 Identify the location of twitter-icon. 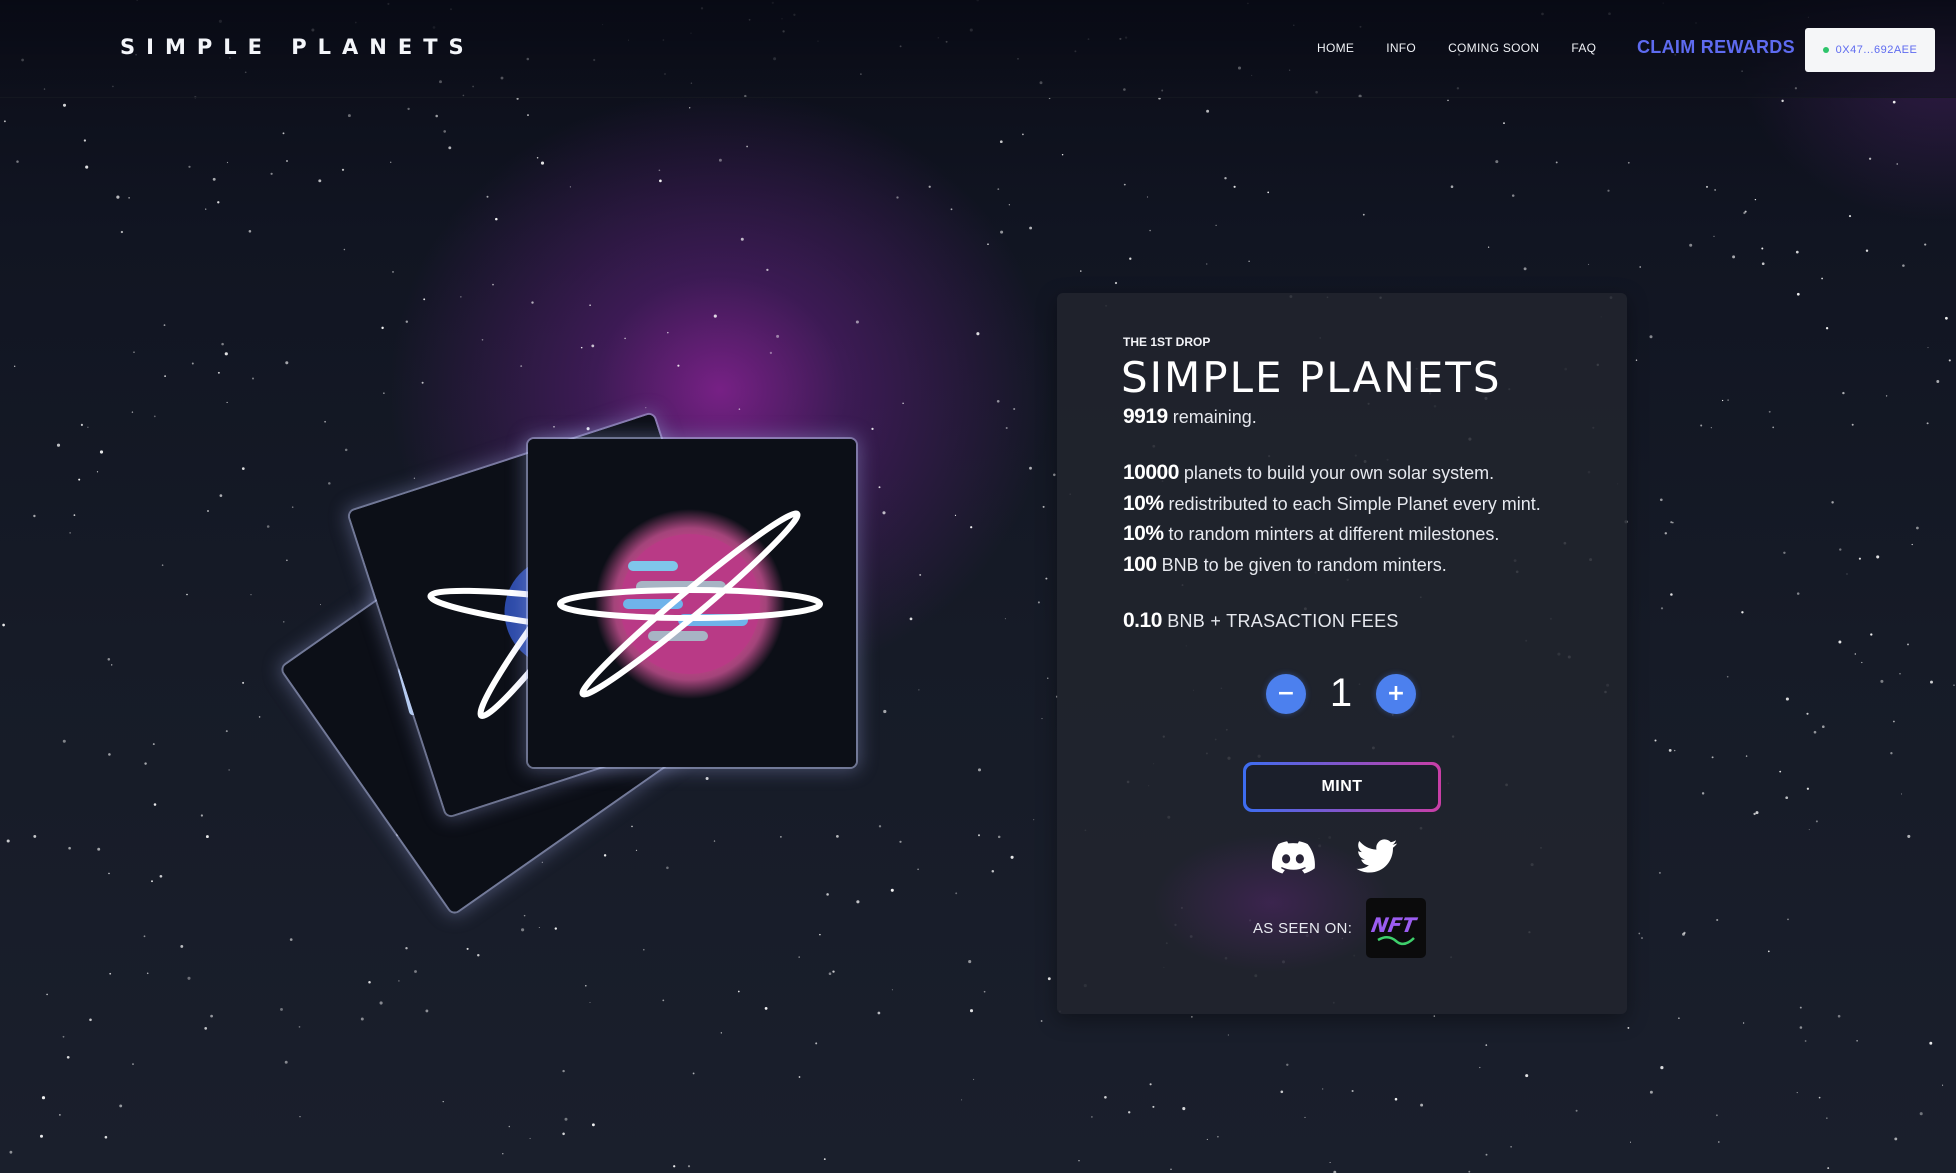
(1377, 857).